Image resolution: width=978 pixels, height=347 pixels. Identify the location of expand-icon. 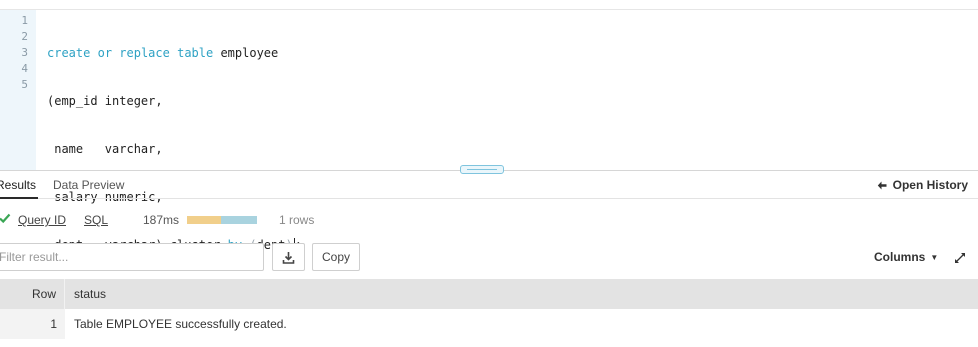
(960, 258).